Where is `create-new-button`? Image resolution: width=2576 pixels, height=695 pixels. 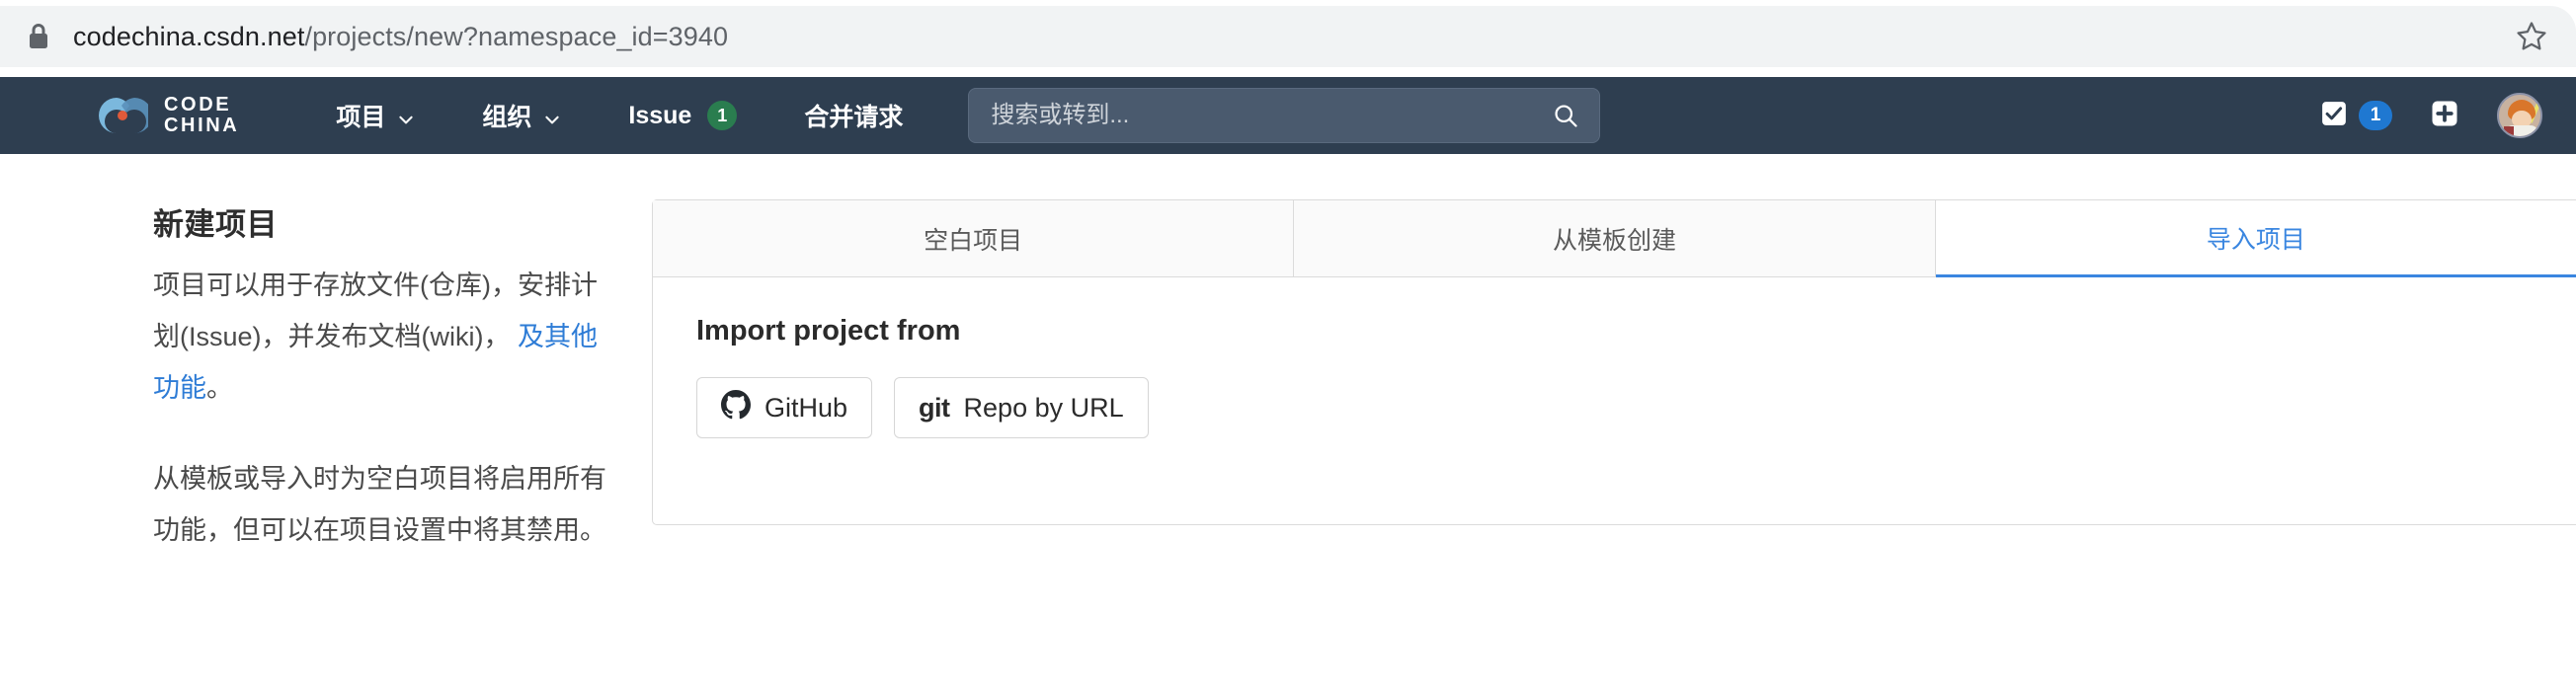
create-new-button is located at coordinates (2444, 116).